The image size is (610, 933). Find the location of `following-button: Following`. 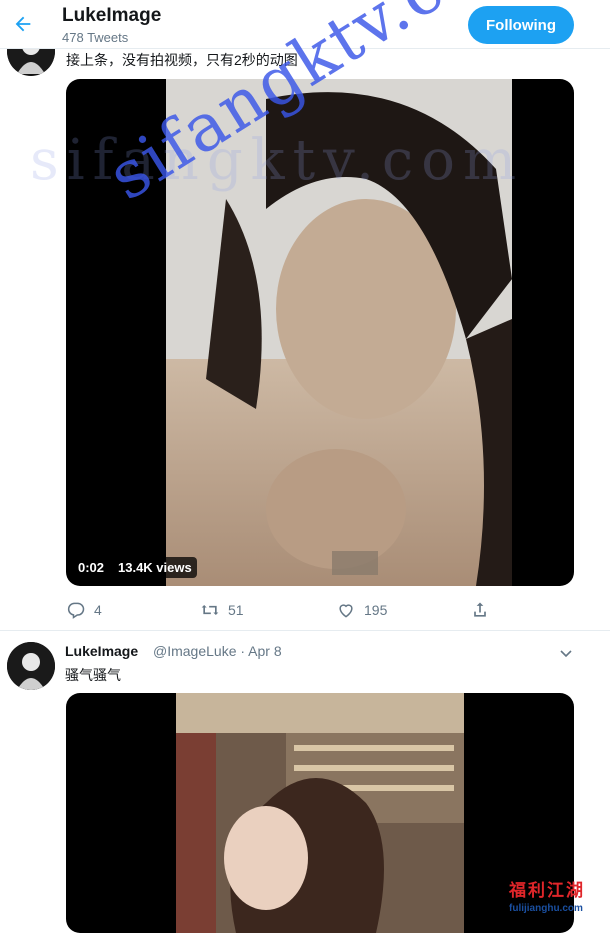

following-button: Following is located at coordinates (521, 25).